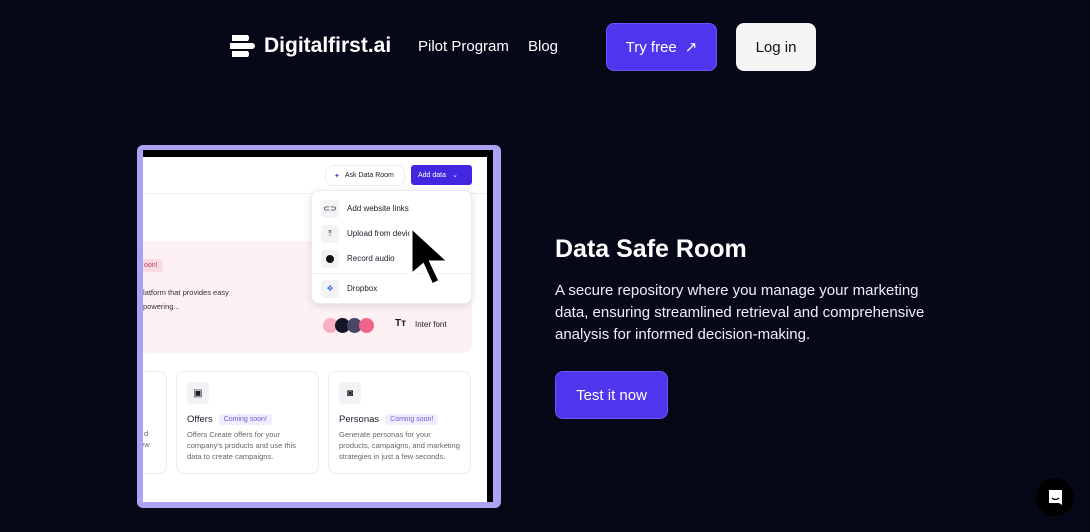 The height and width of the screenshot is (532, 1090). Describe the element at coordinates (330, 258) in the screenshot. I see `play-icon` at that location.